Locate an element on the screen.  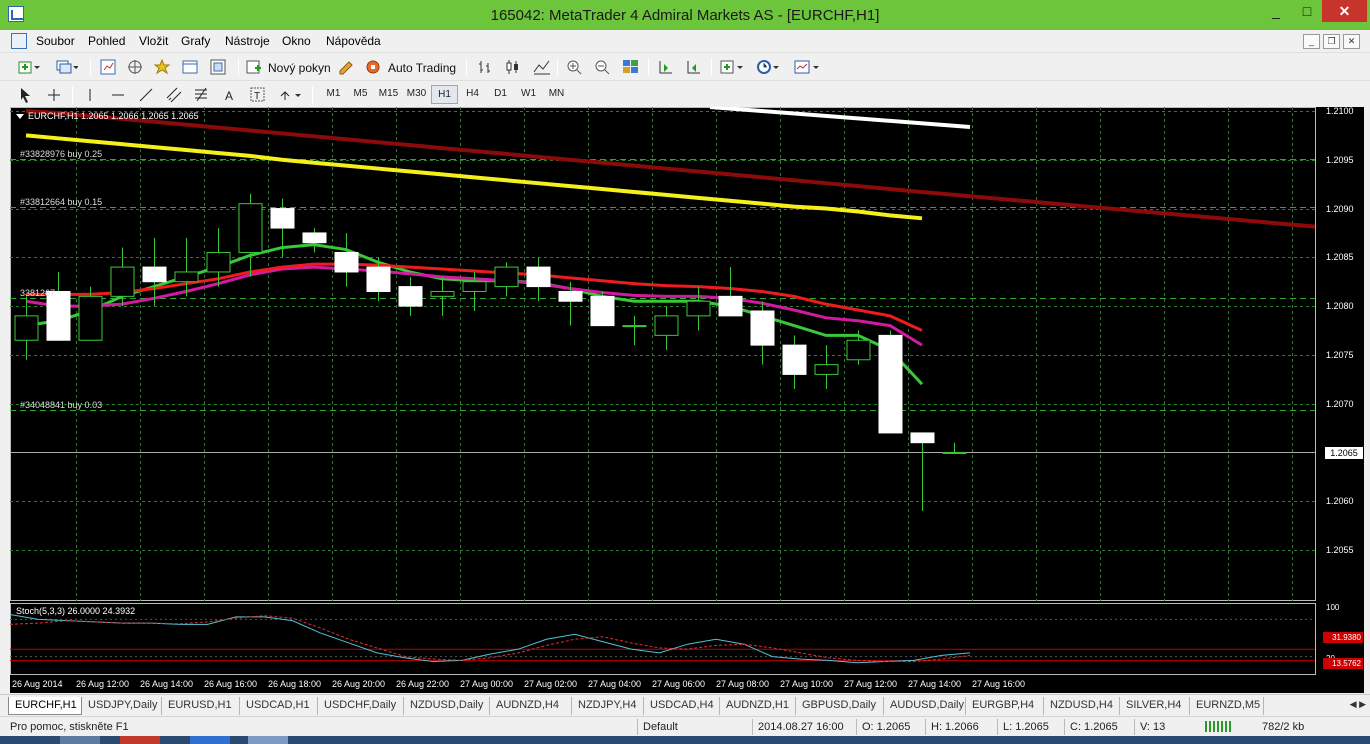
timeframe-d1: D1 is located at coordinates (500, 94).